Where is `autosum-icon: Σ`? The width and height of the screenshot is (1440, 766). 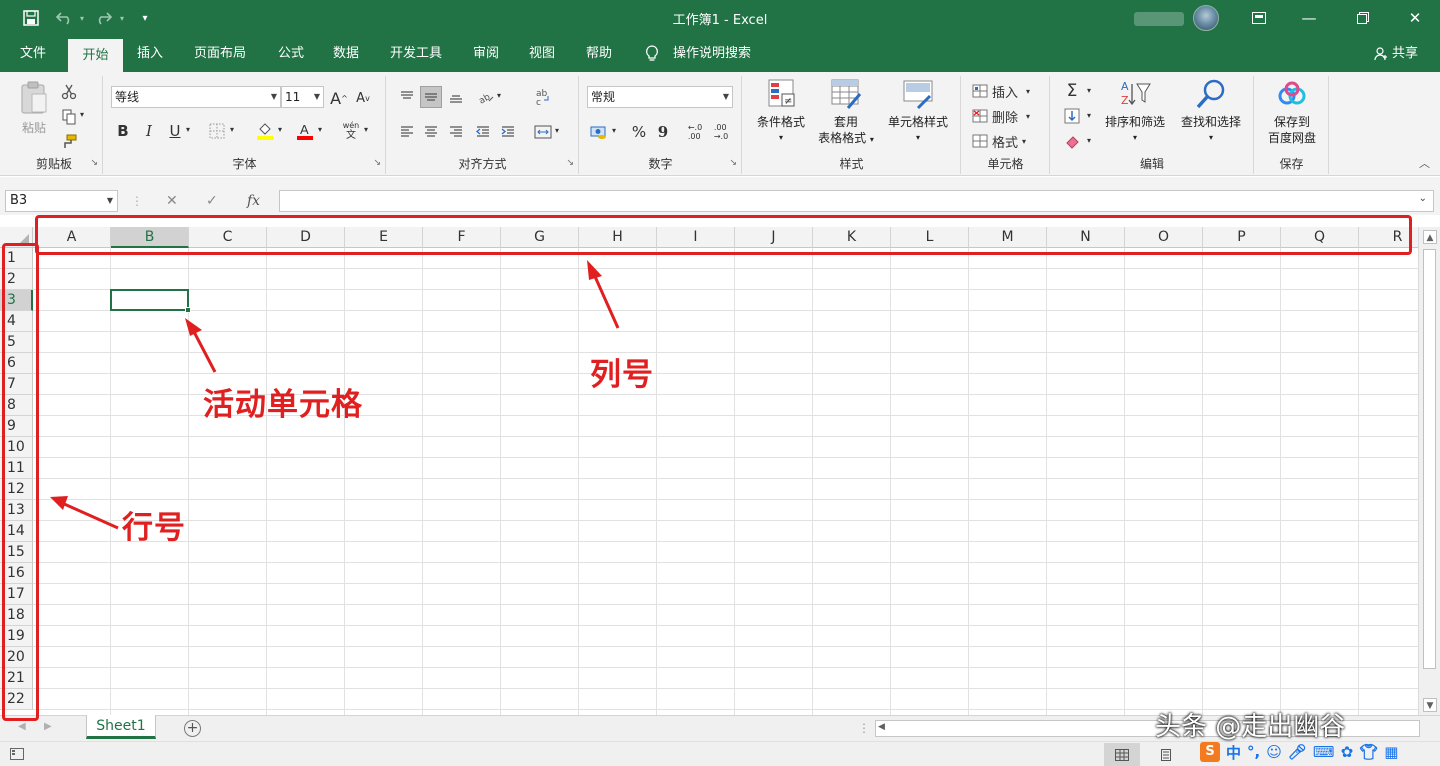
autosum-icon: Σ is located at coordinates (1072, 91).